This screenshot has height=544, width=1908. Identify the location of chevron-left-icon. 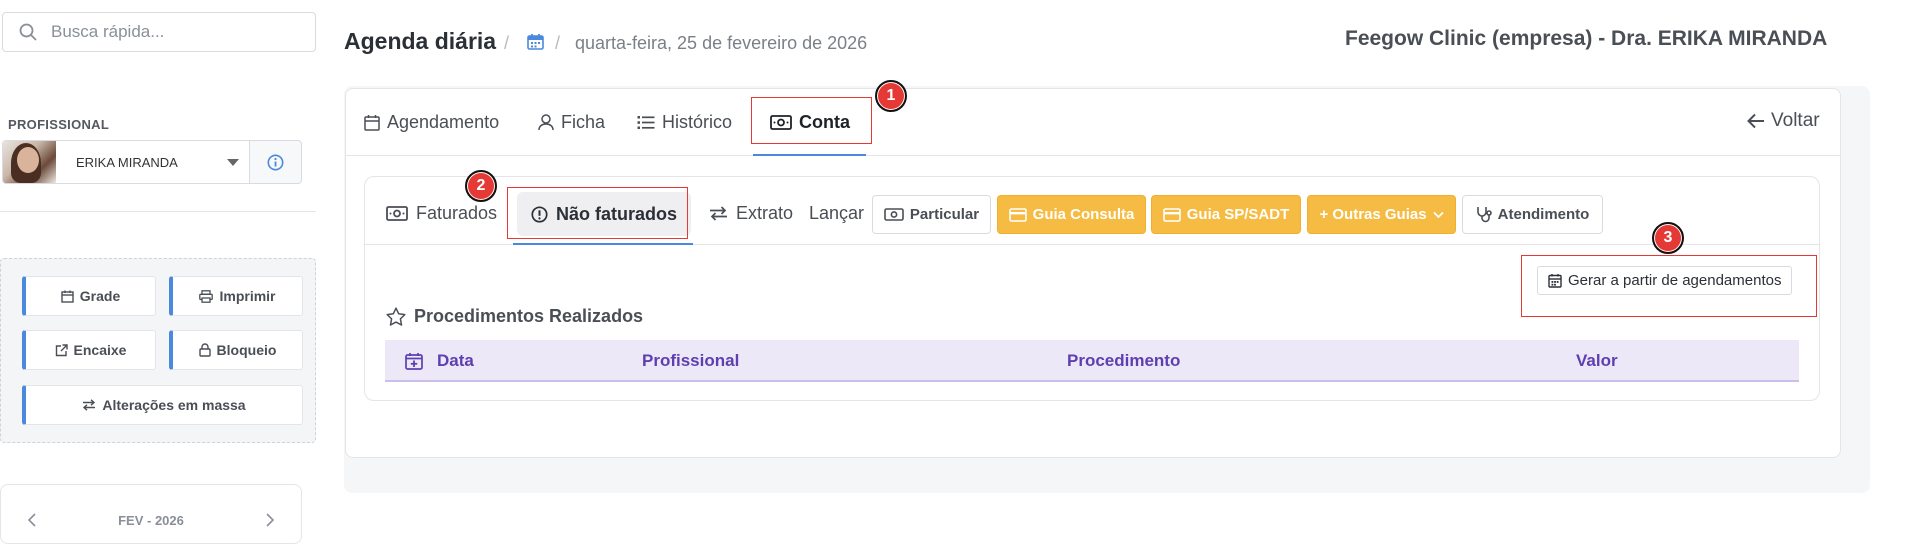
(32, 520).